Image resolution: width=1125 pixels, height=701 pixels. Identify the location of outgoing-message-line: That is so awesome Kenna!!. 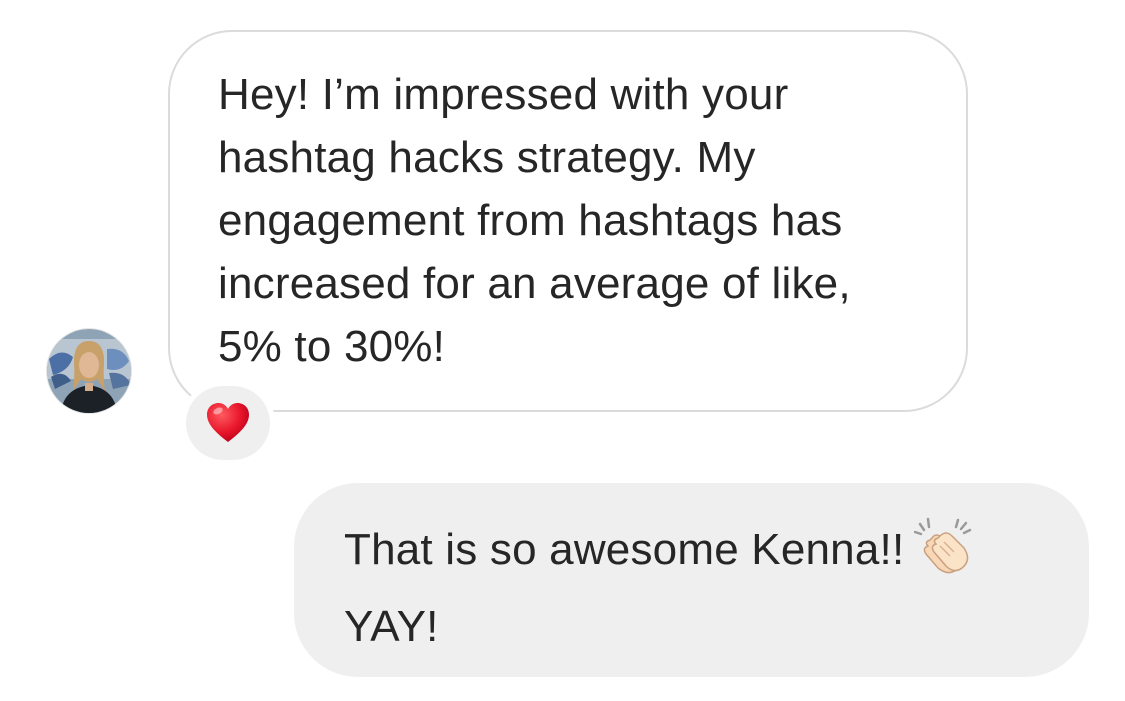
(696, 555).